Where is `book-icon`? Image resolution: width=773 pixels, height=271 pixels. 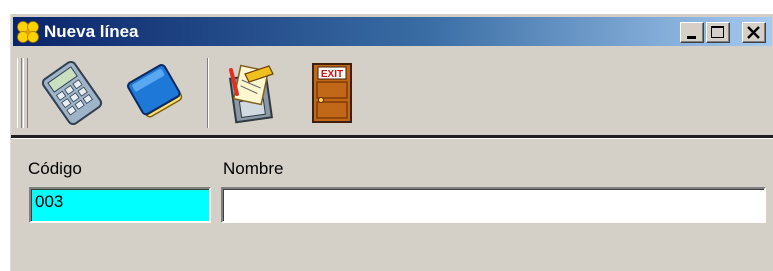 book-icon is located at coordinates (155, 91).